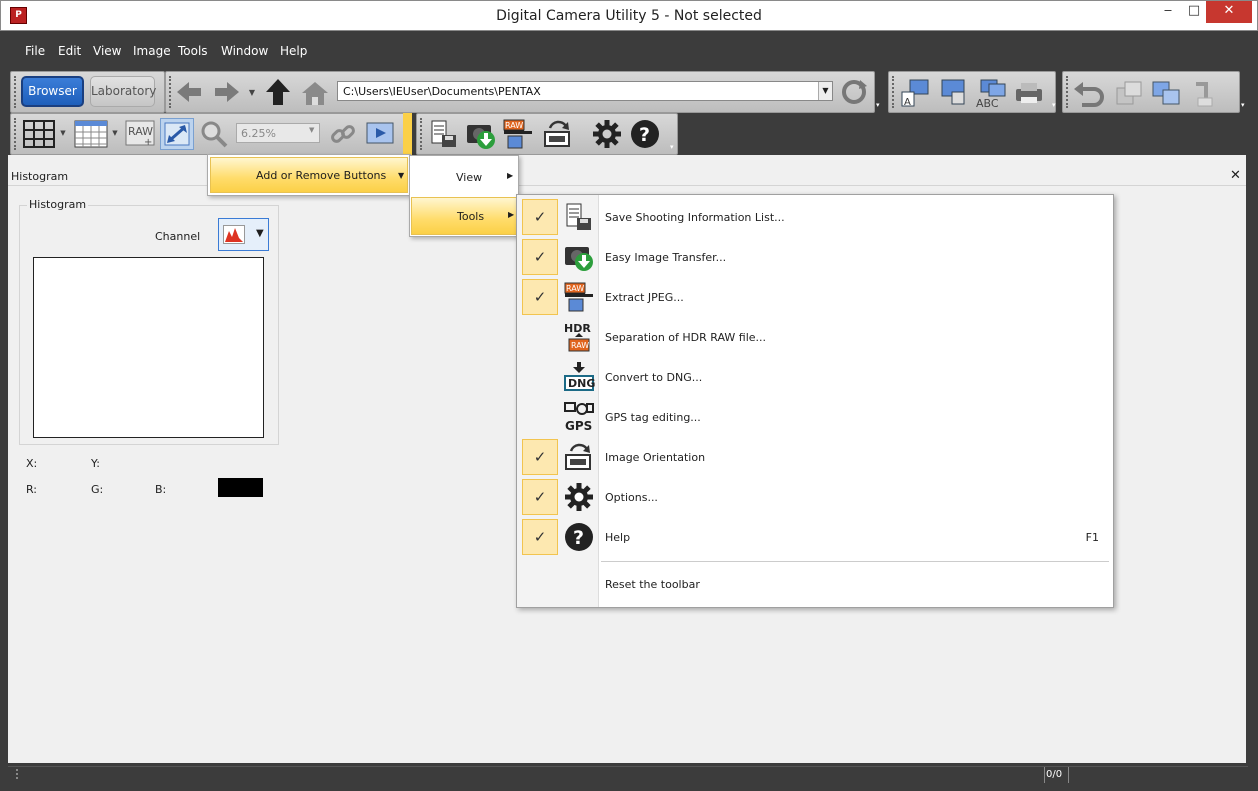  Describe the element at coordinates (278, 133) in the screenshot. I see `zoom-select: 6.25%` at that location.